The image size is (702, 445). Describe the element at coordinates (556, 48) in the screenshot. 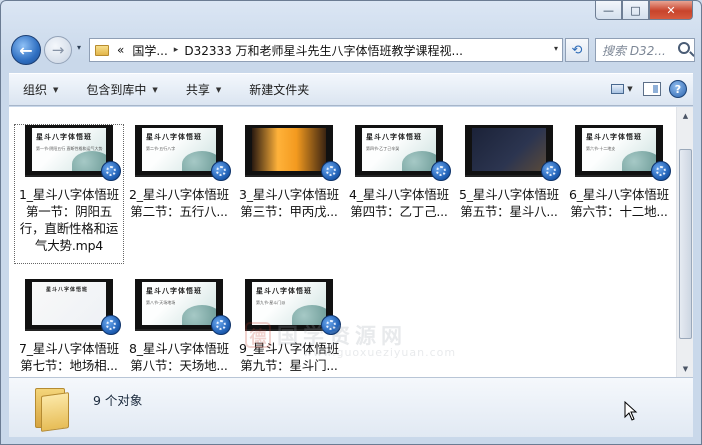

I see `address-dropdown-icon: ▾` at that location.